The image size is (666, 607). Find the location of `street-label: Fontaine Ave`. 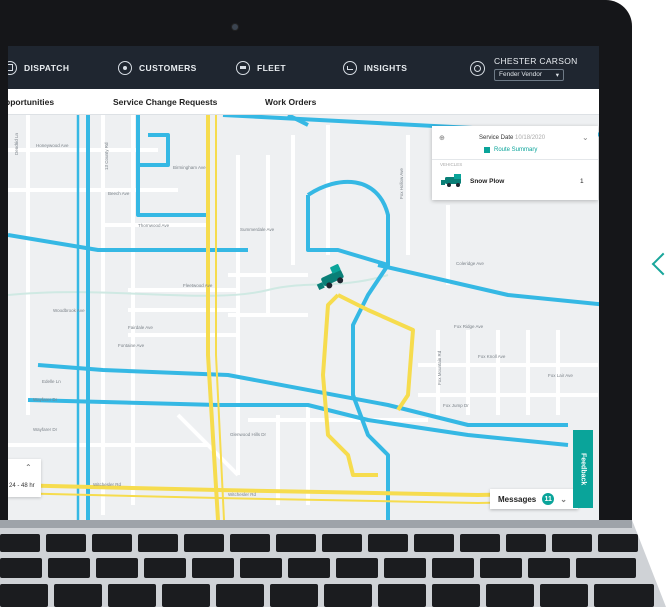

street-label: Fontaine Ave is located at coordinates (131, 345).